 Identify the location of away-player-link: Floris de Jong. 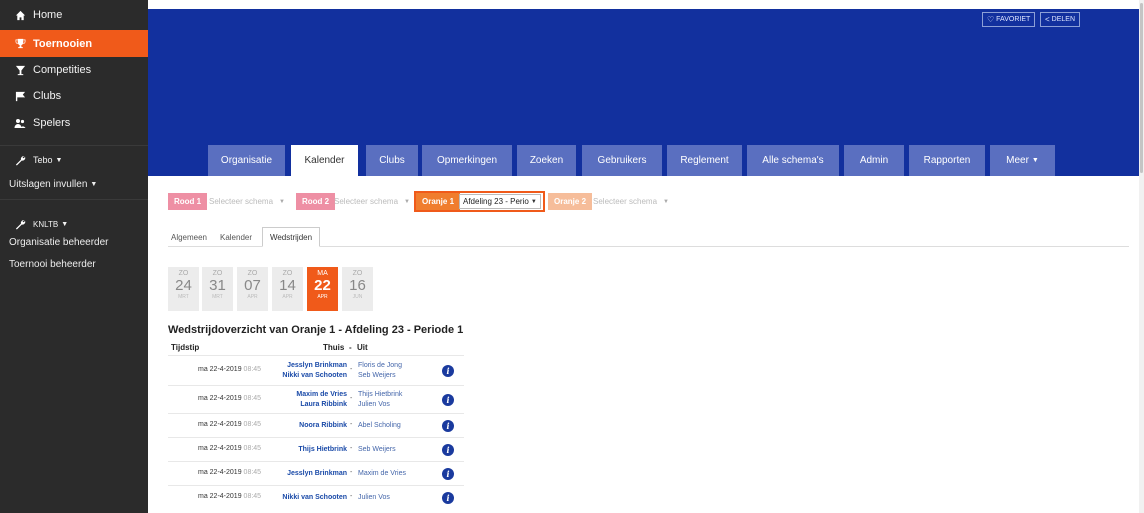
(380, 366).